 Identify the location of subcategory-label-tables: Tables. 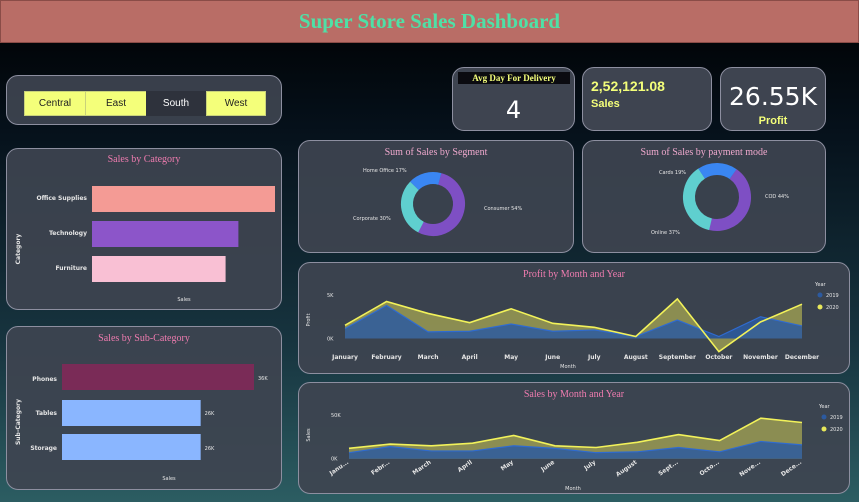
(47, 413).